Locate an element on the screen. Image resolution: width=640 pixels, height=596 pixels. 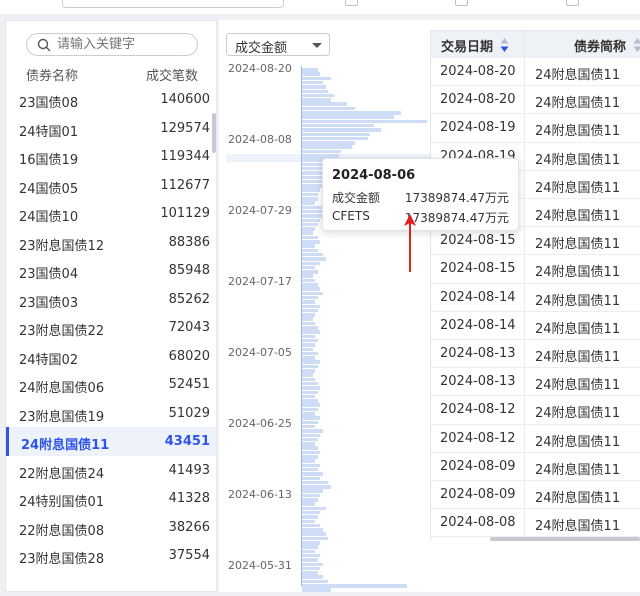
col-header-name: 债券简称 is located at coordinates (600, 45).